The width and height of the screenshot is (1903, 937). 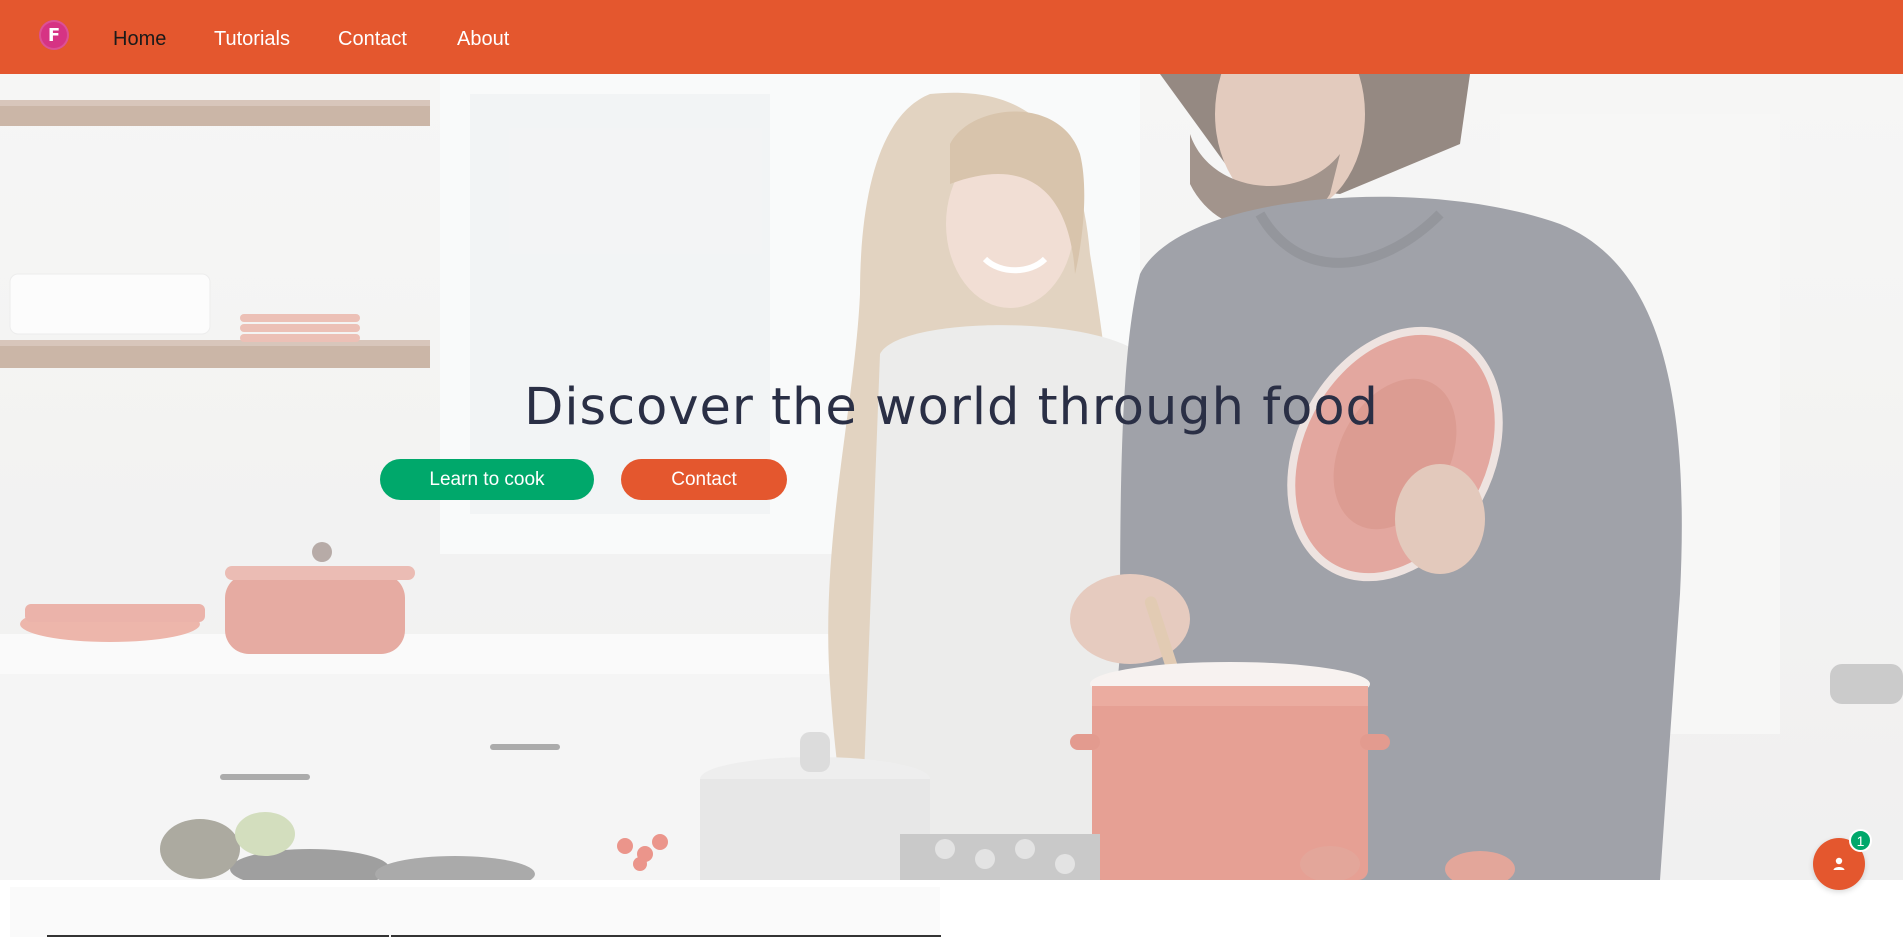 I want to click on user-icon, so click(x=1839, y=863).